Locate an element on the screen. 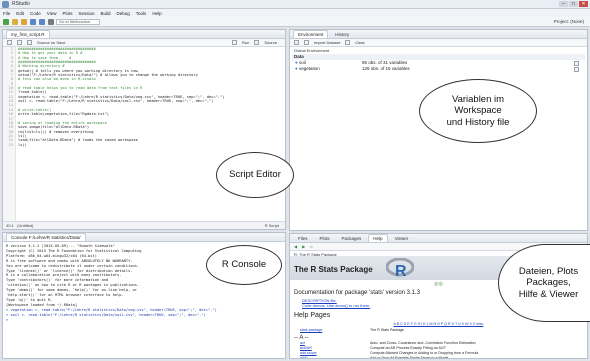  source-button: Source is located at coordinates (270, 42).